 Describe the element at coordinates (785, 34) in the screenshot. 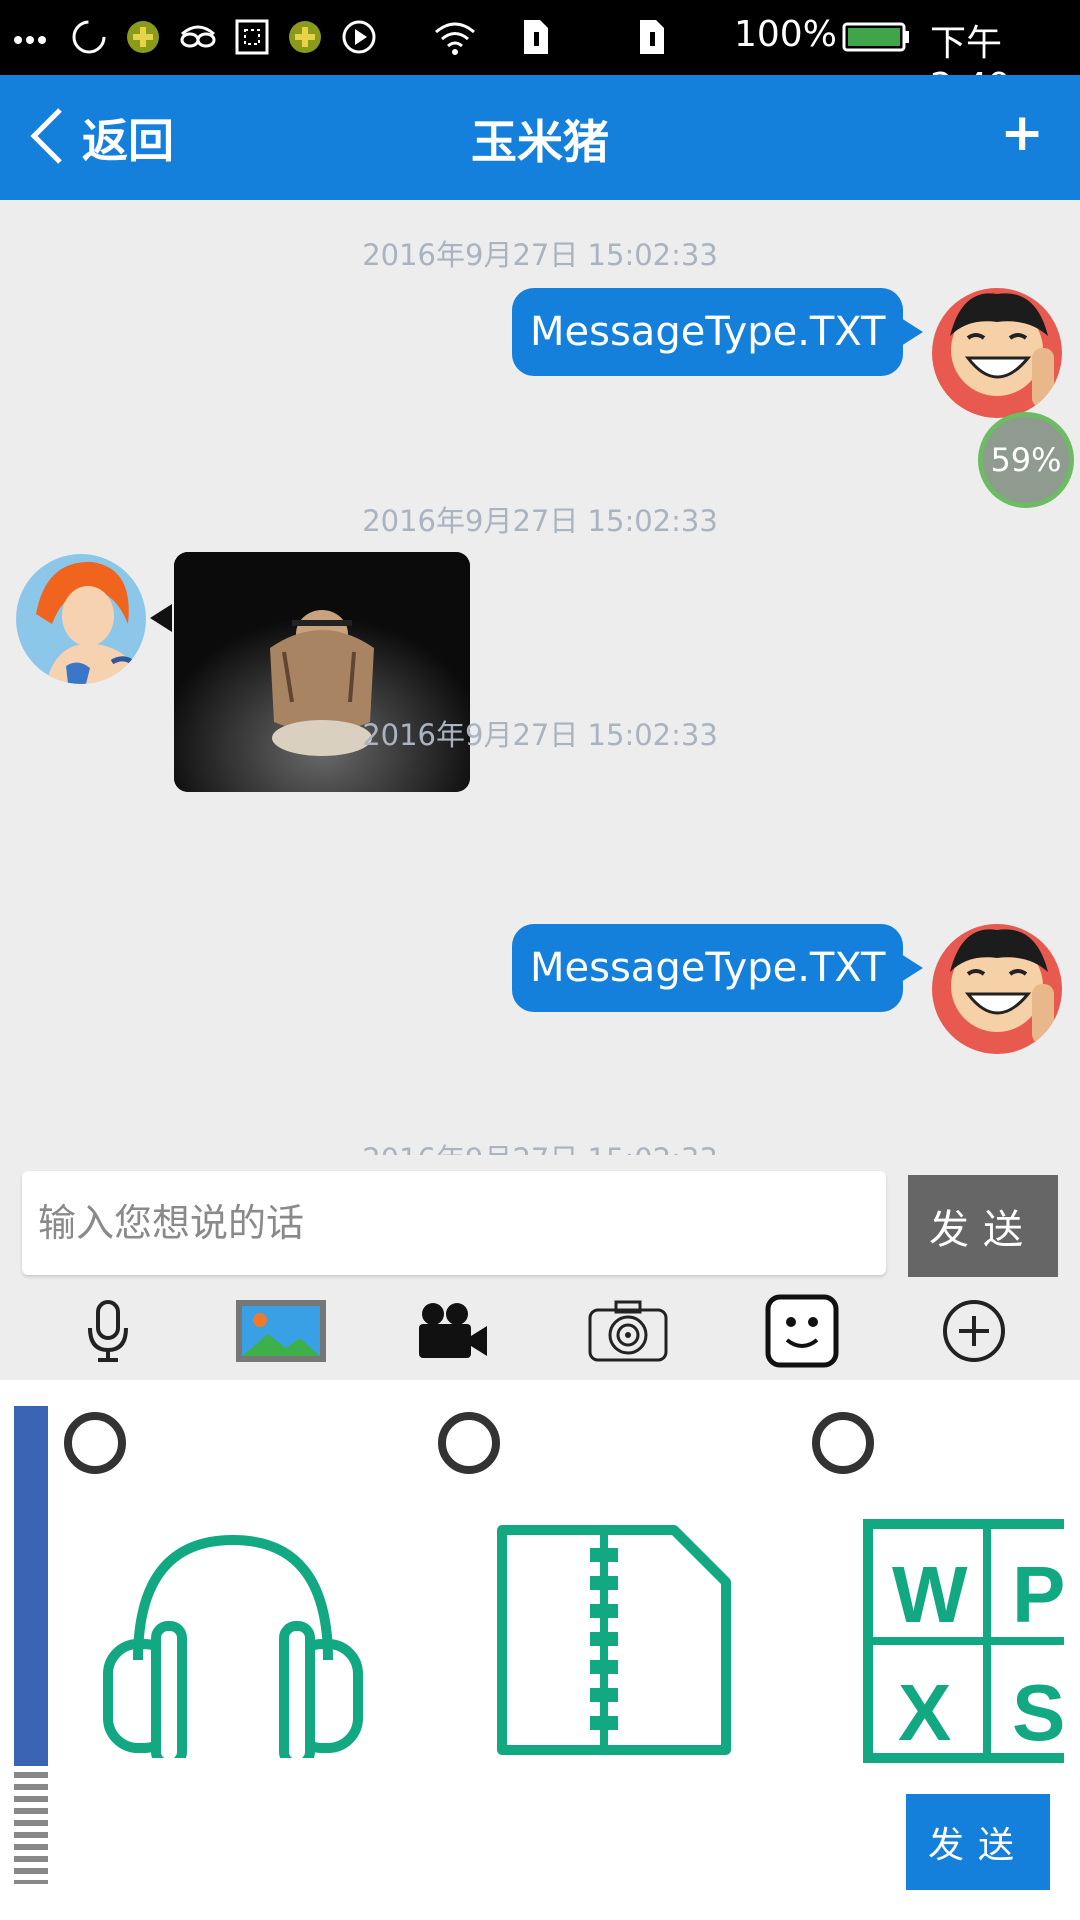

I see `battery-percent: 100%` at that location.